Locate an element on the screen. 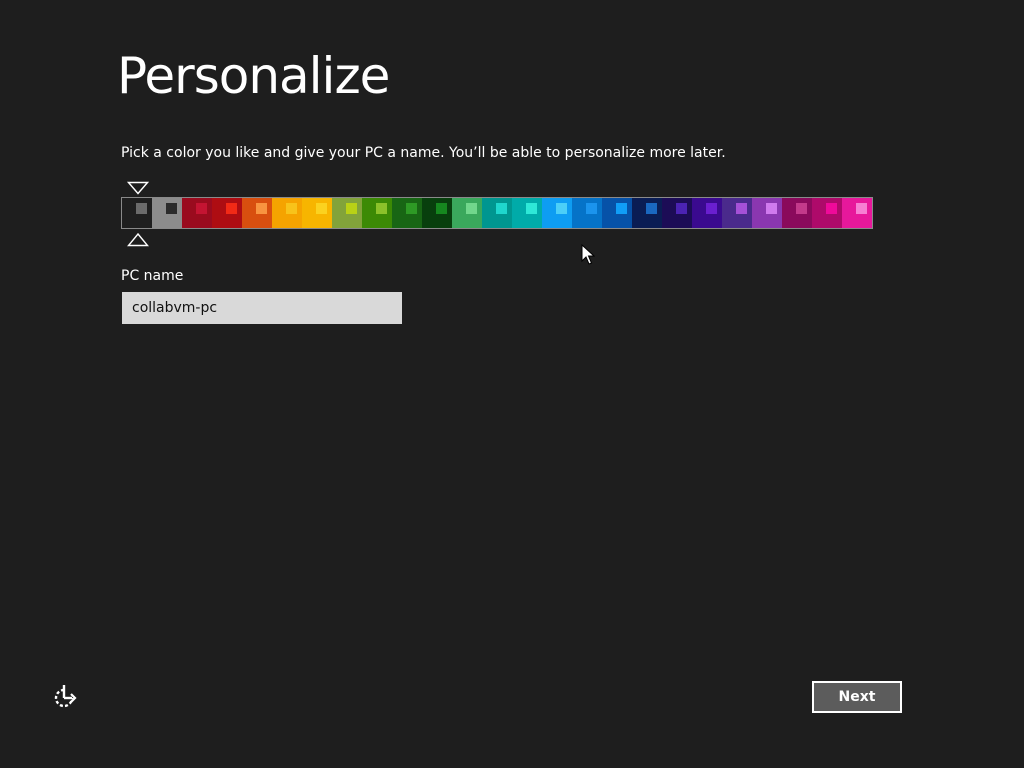 The height and width of the screenshot is (768, 1024). color-swatch-strip is located at coordinates (497, 213).